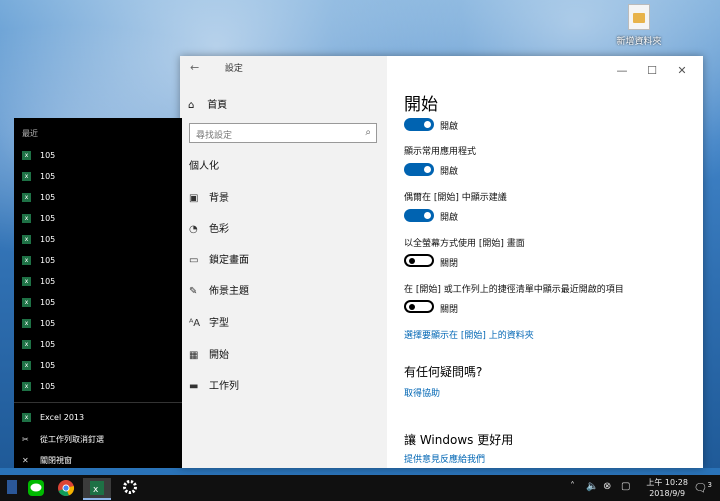  Describe the element at coordinates (63, 439) in the screenshot. I see `unpin-button: ✂ 從工作列取消釘選` at that location.